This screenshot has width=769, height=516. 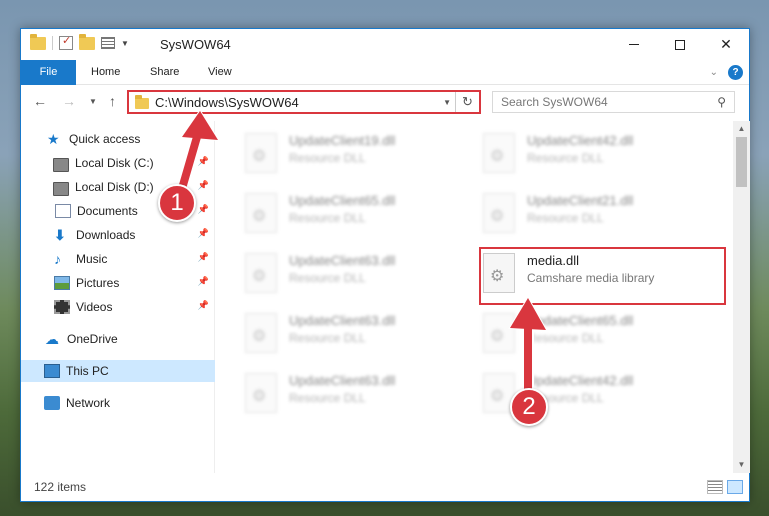 What do you see at coordinates (66, 42) in the screenshot?
I see `properties-icon` at bounding box center [66, 42].